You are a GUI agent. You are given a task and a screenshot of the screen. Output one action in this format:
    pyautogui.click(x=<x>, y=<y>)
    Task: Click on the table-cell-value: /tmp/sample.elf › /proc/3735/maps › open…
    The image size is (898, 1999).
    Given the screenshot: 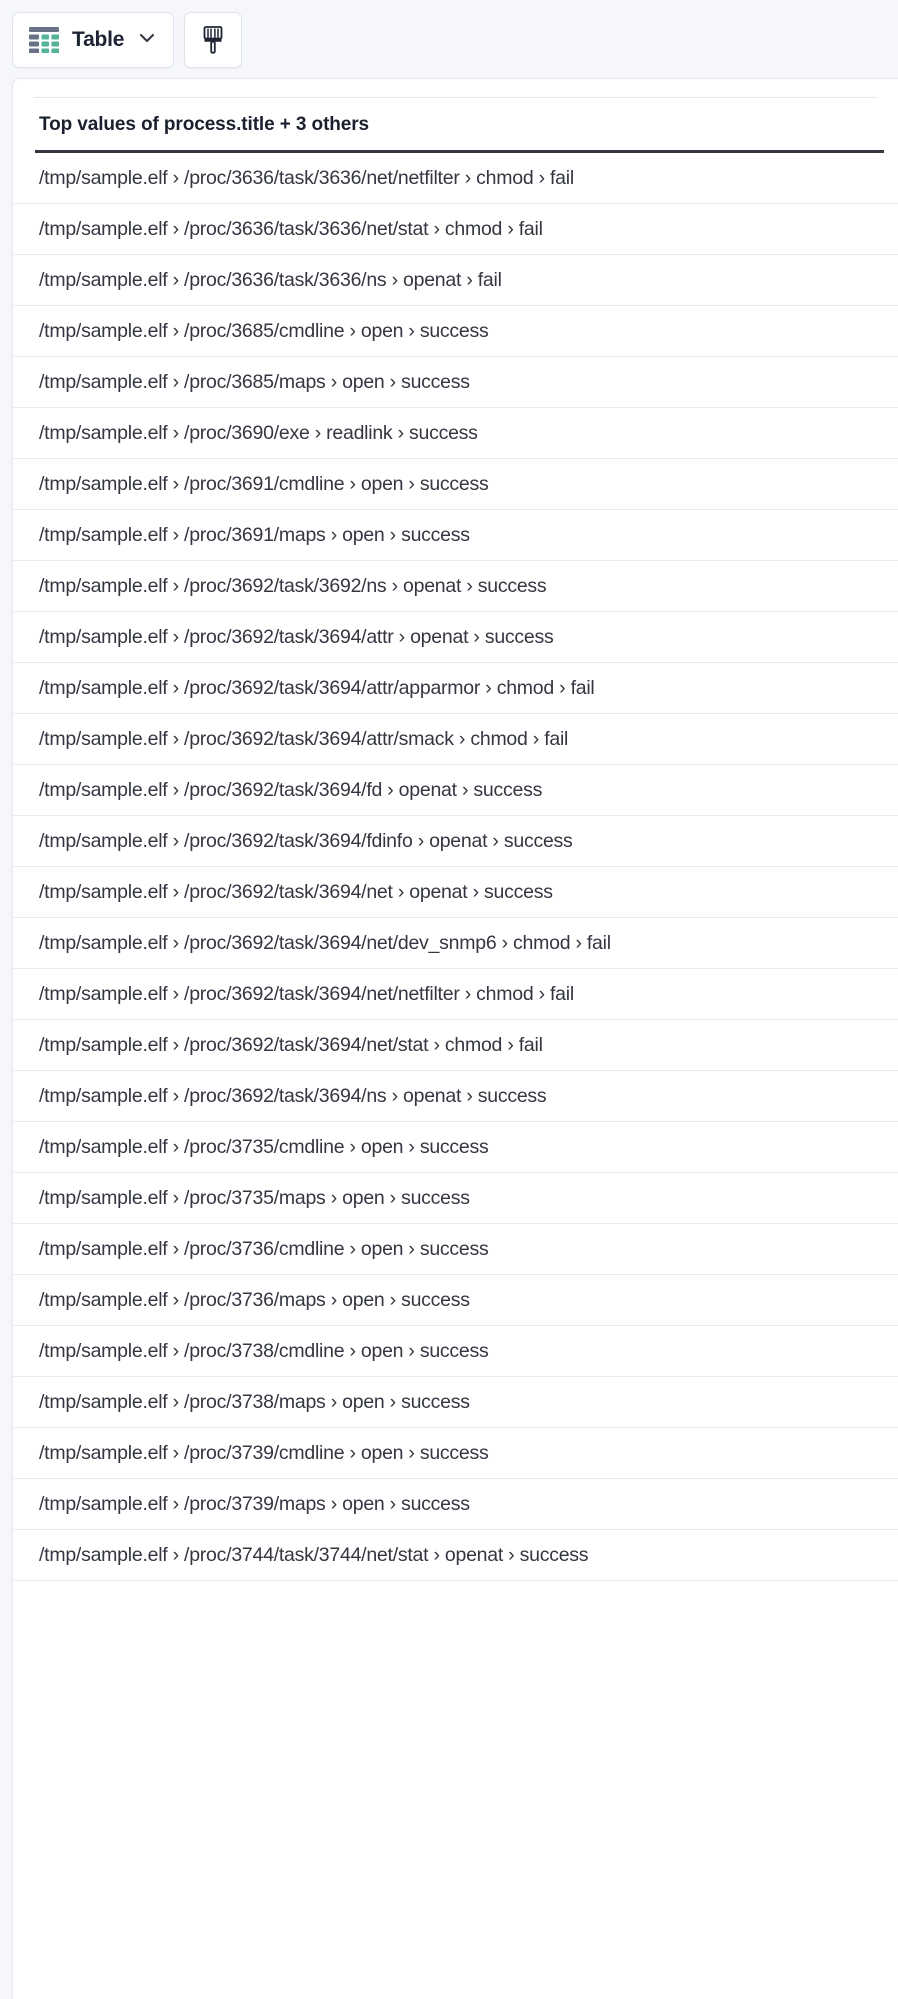 What is the action you would take?
    pyautogui.click(x=254, y=1197)
    